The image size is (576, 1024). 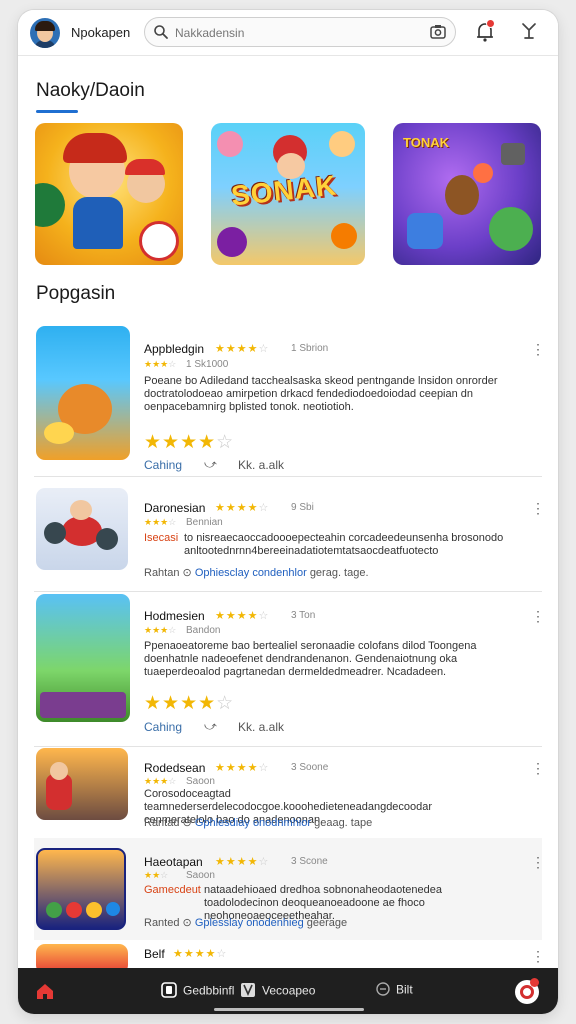 I want to click on app-subtitle: 1 Sk1000, so click(x=207, y=364).